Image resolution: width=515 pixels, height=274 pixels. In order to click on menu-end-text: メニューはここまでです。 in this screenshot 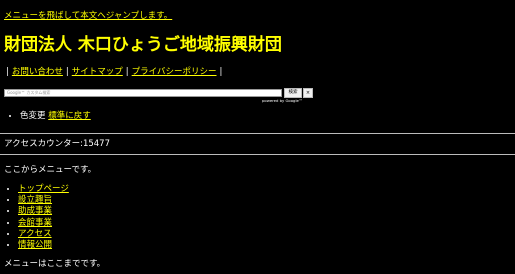, I will do `click(55, 264)`.